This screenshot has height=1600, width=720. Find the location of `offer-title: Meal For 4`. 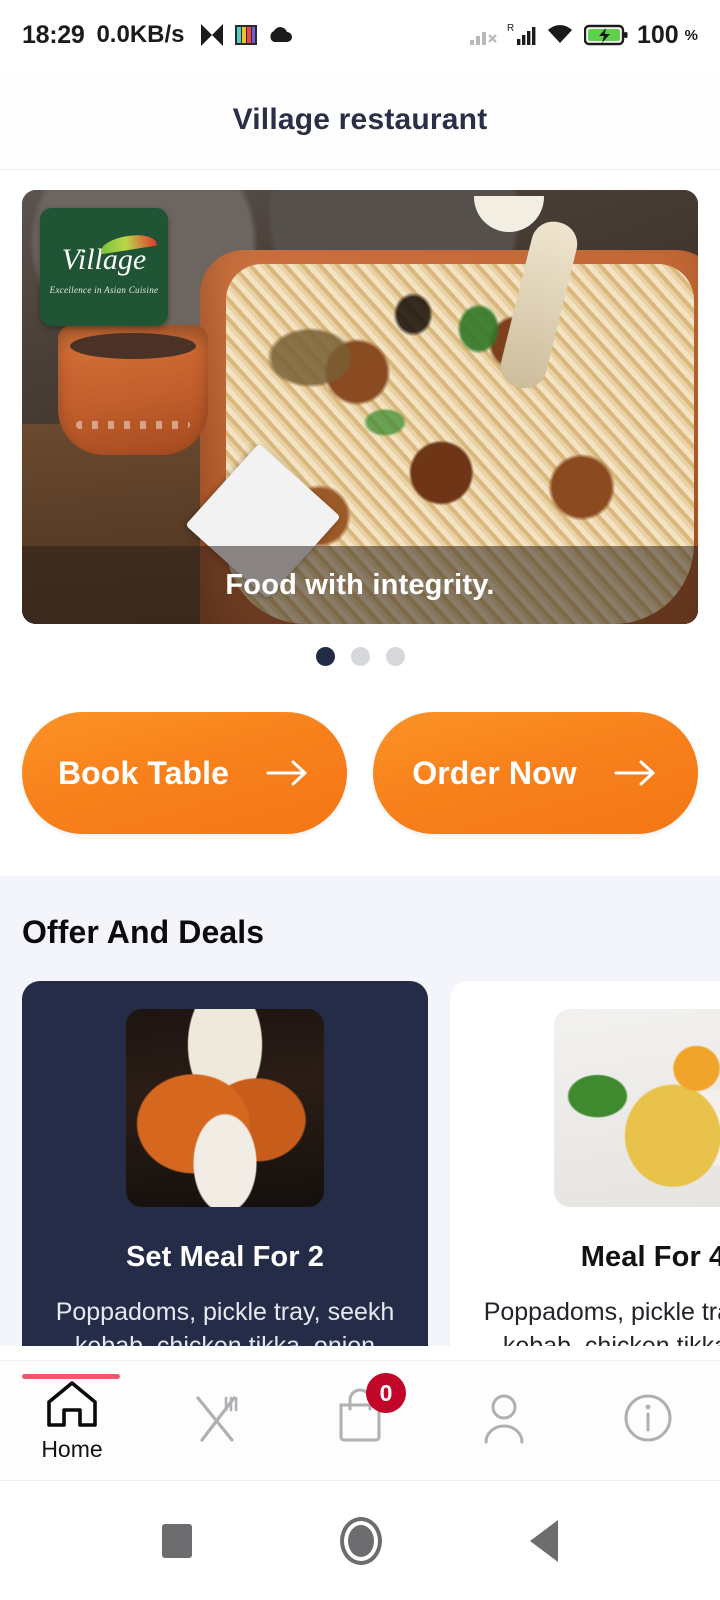

offer-title: Meal For 4 is located at coordinates (650, 1257).